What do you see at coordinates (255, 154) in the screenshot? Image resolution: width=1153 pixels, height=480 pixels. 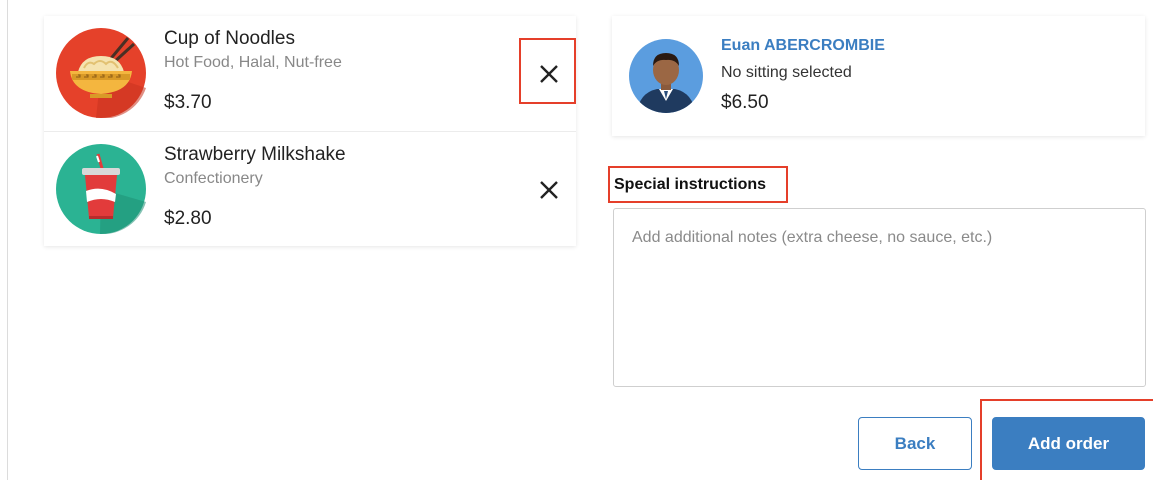 I see `item-name: Strawberry Milkshake` at bounding box center [255, 154].